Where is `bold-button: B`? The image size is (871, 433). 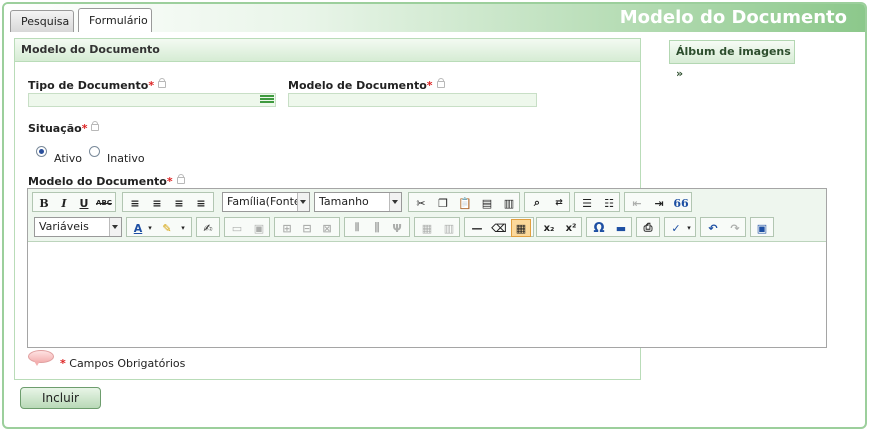
bold-button: B is located at coordinates (44, 203).